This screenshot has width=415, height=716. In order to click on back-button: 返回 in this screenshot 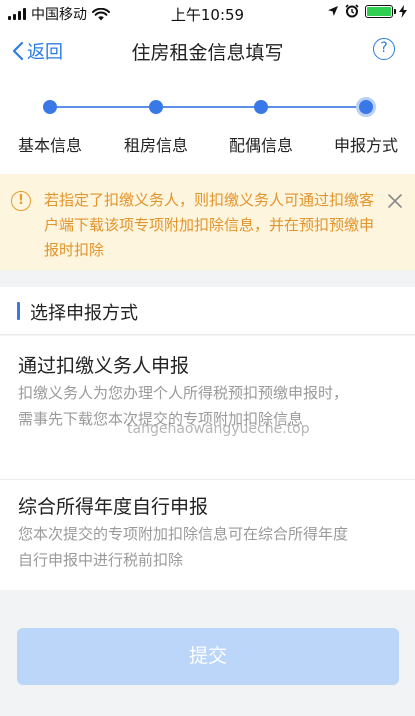, I will do `click(37, 51)`.